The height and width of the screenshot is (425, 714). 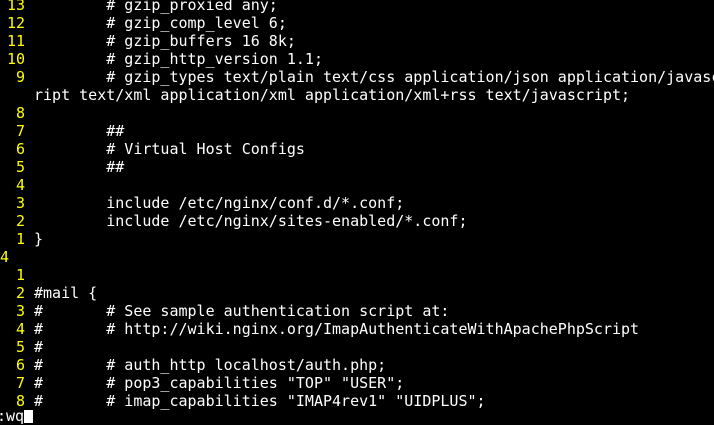 I want to click on code-line: 4, so click(x=357, y=185).